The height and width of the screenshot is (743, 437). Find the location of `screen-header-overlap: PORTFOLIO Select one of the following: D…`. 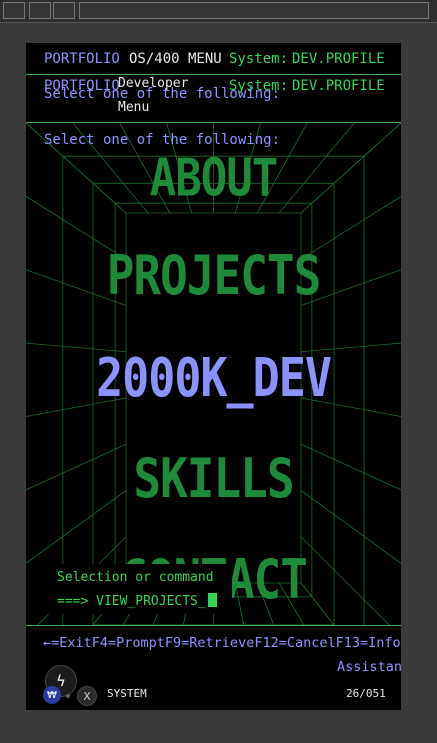

screen-header-overlap: PORTFOLIO Select one of the following: D… is located at coordinates (213, 99).